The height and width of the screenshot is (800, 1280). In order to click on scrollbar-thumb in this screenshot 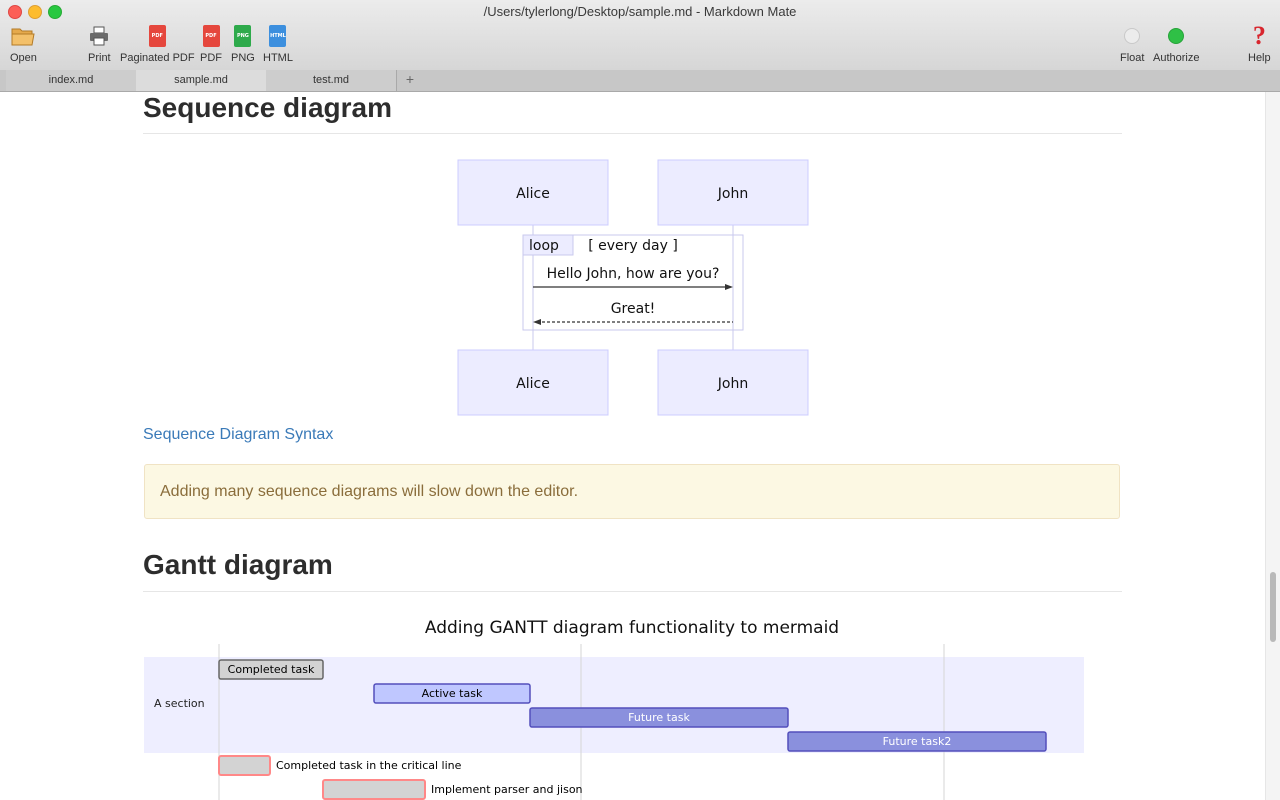, I will do `click(1273, 607)`.